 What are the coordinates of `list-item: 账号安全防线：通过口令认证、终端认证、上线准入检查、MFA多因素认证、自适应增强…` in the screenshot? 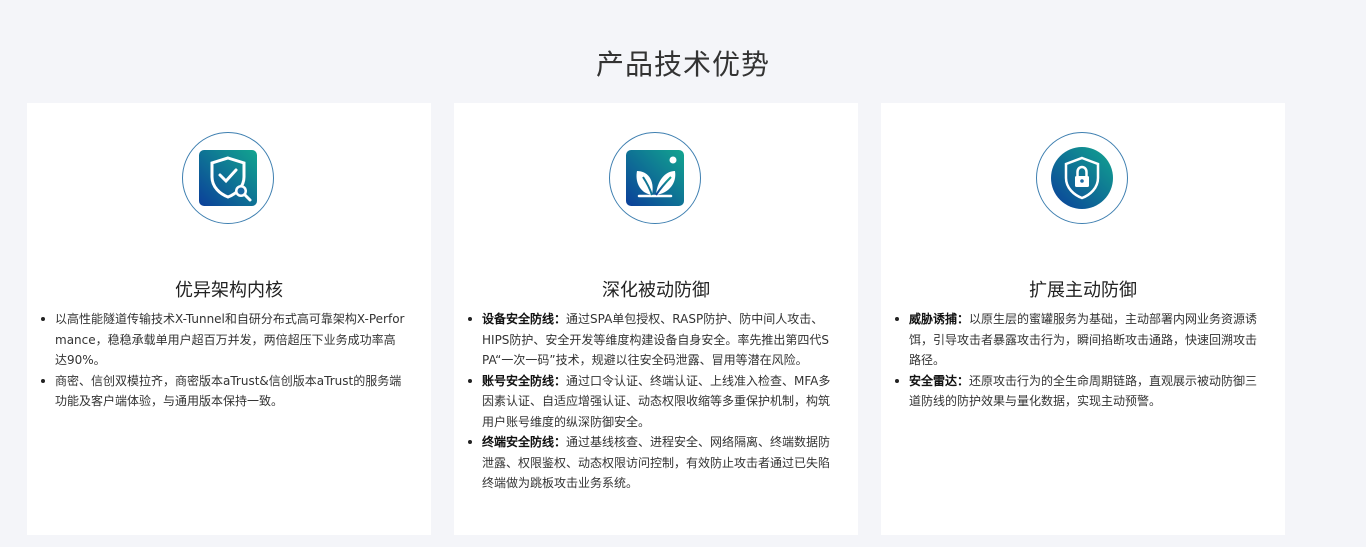 It's located at (650, 402).